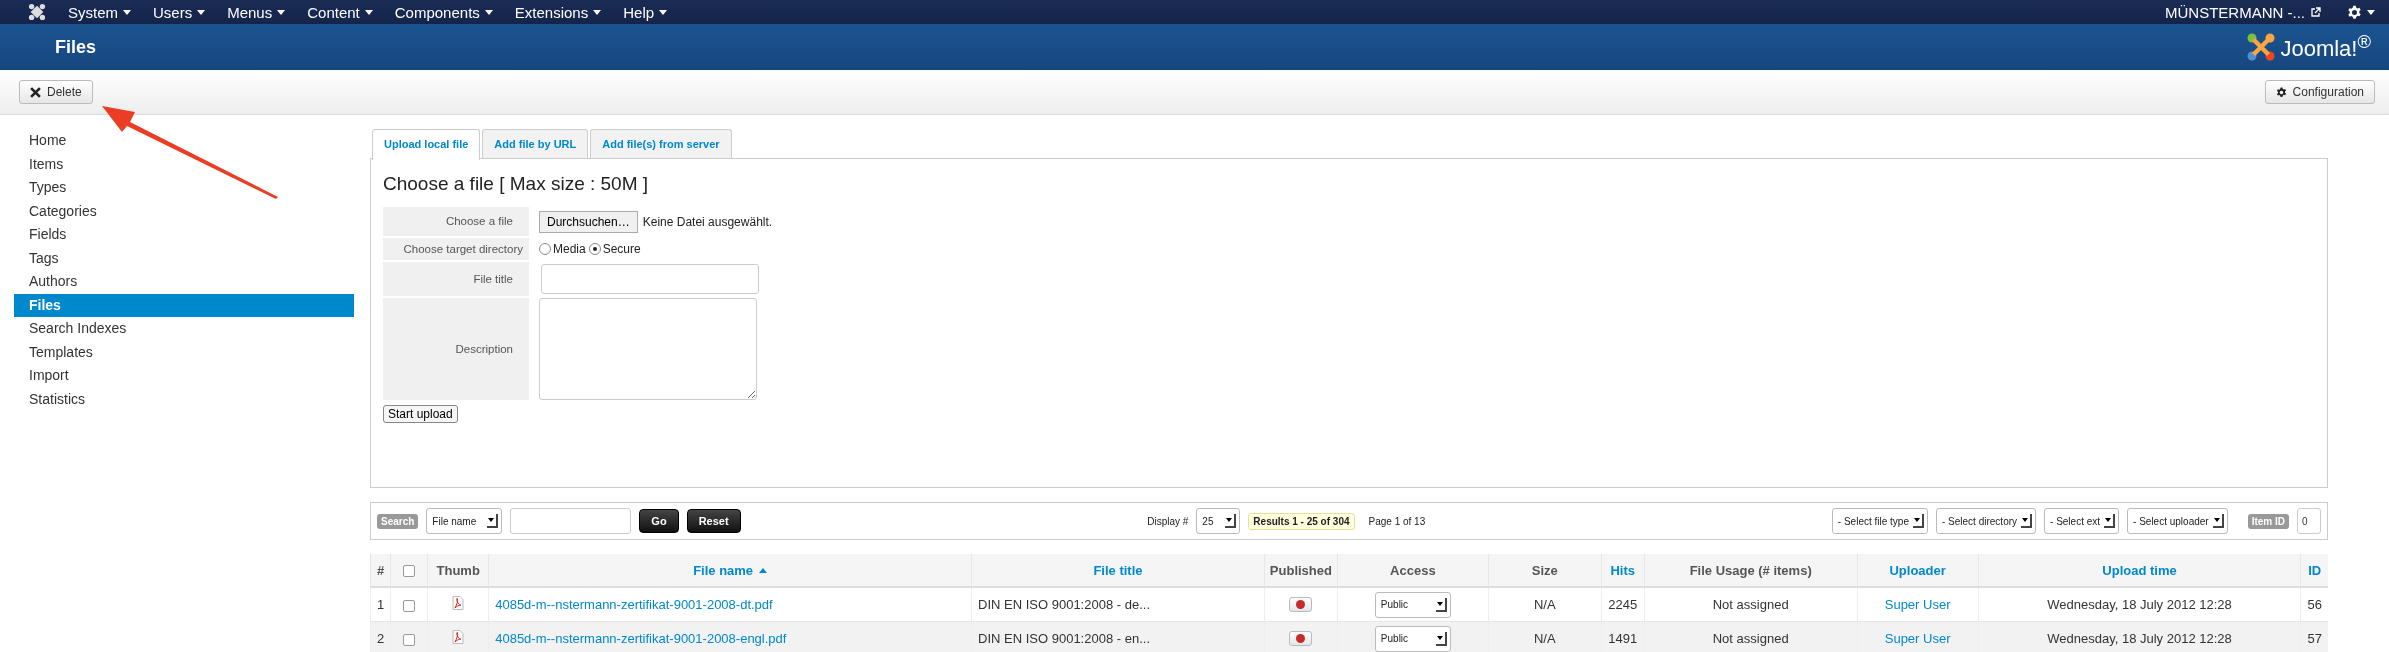 The height and width of the screenshot is (652, 2389). What do you see at coordinates (1168, 521) in the screenshot?
I see `display-label: Display #` at bounding box center [1168, 521].